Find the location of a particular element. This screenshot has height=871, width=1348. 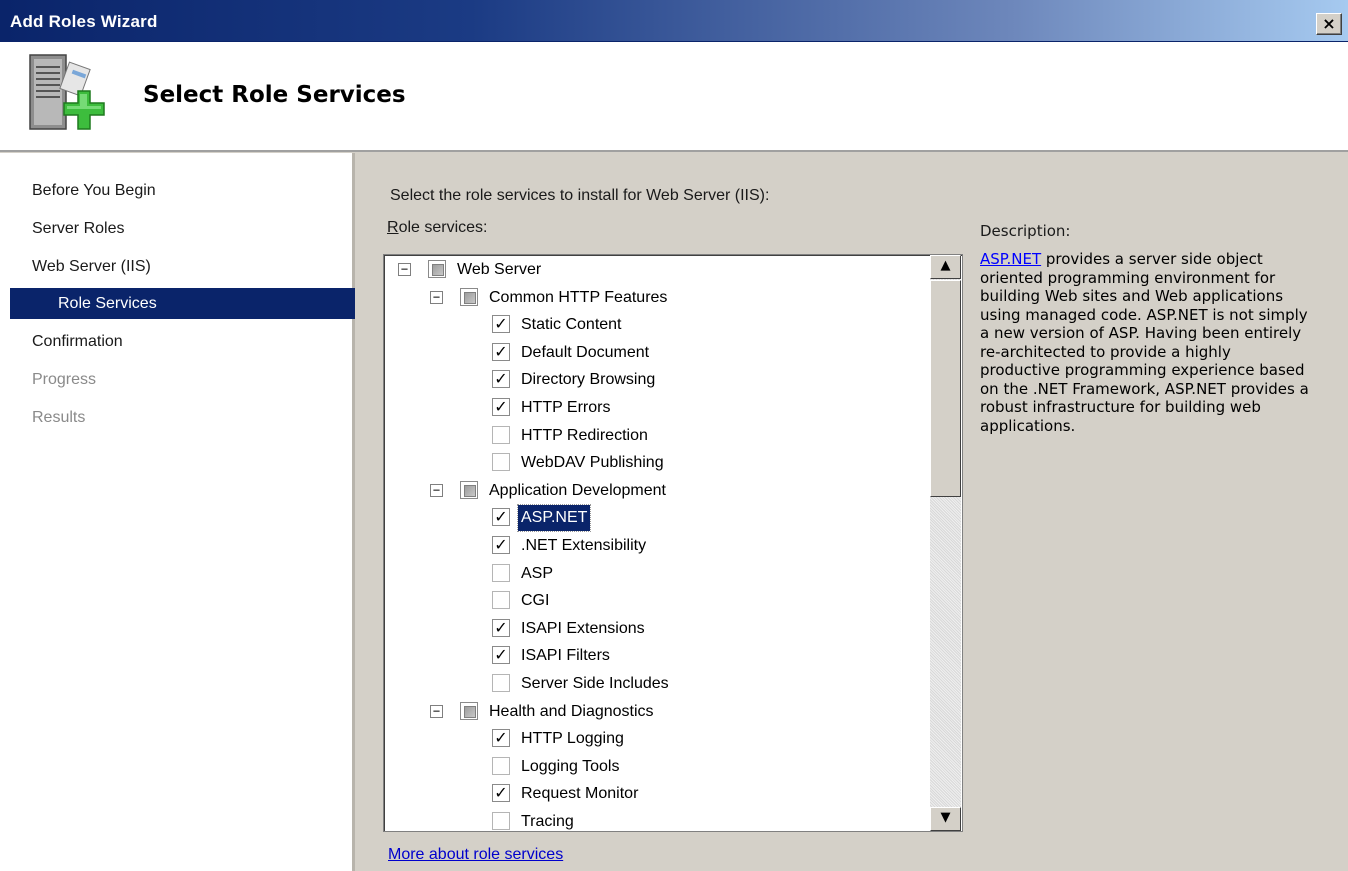

tree-item-label: HTTP Logging is located at coordinates (572, 739).